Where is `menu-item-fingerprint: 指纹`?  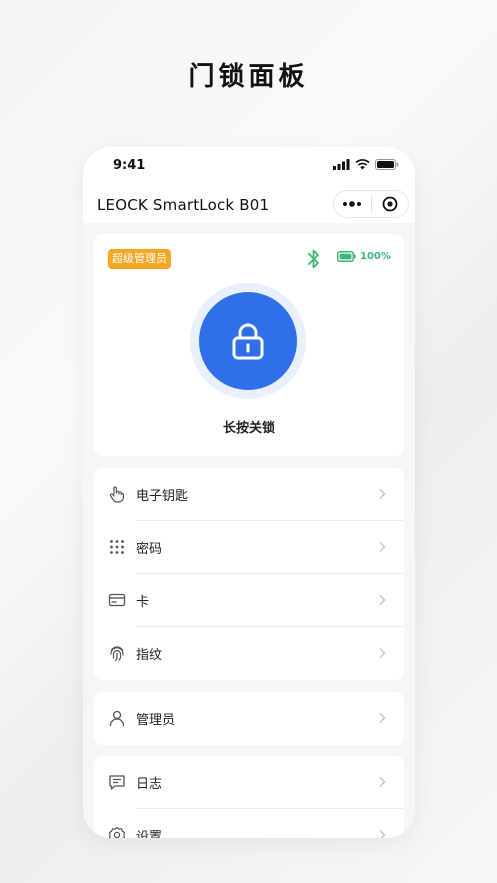
menu-item-fingerprint: 指纹 is located at coordinates (249, 653).